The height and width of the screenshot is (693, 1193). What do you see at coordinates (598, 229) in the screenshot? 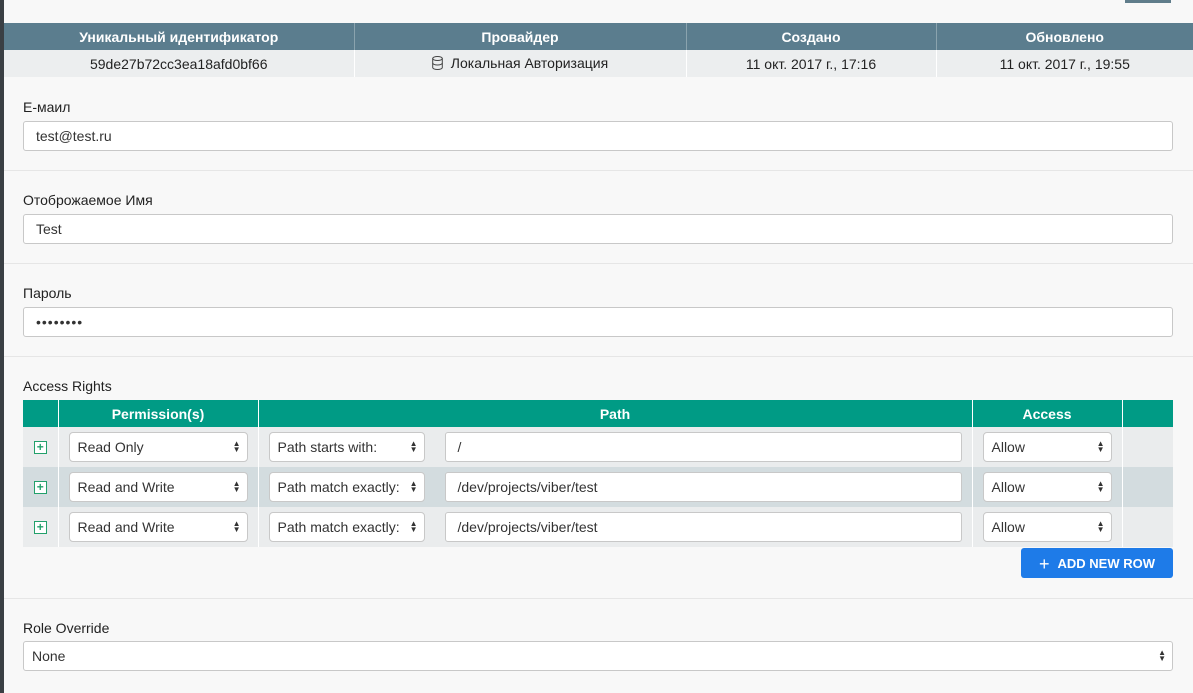
I see `display-name-field: Test` at bounding box center [598, 229].